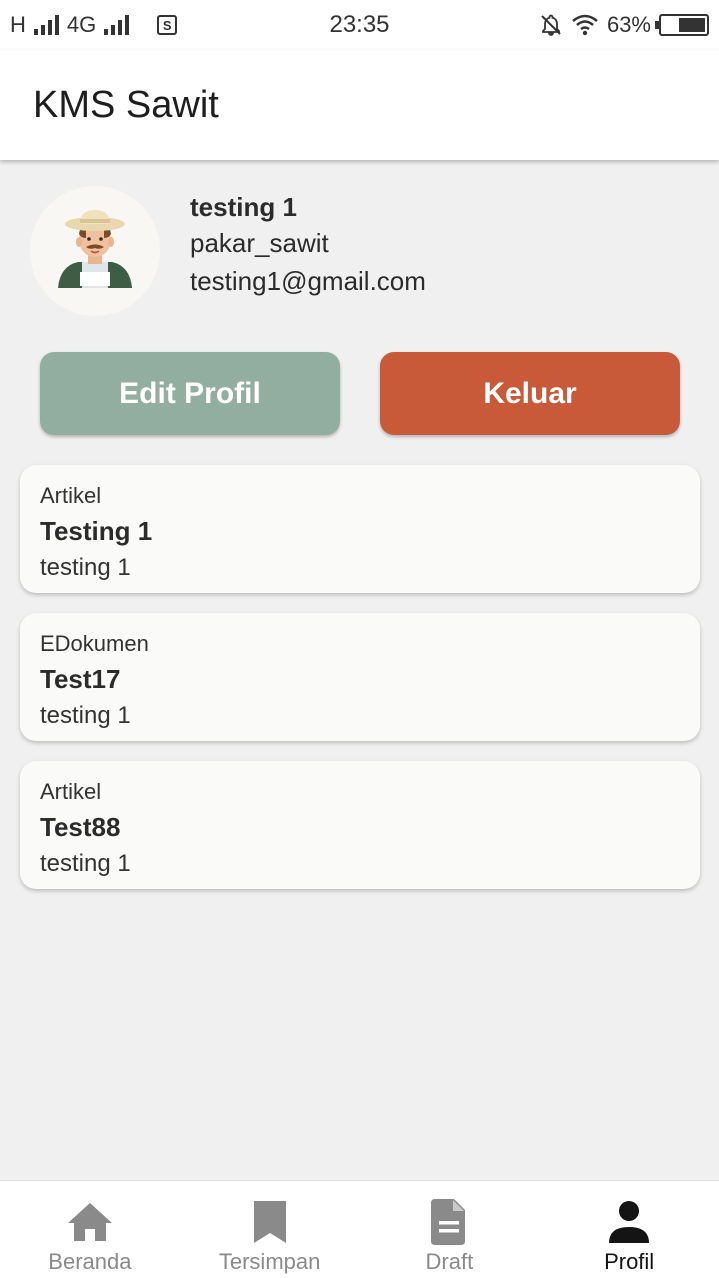  Describe the element at coordinates (259, 243) in the screenshot. I see `profile-role: pakar_sawit` at that location.